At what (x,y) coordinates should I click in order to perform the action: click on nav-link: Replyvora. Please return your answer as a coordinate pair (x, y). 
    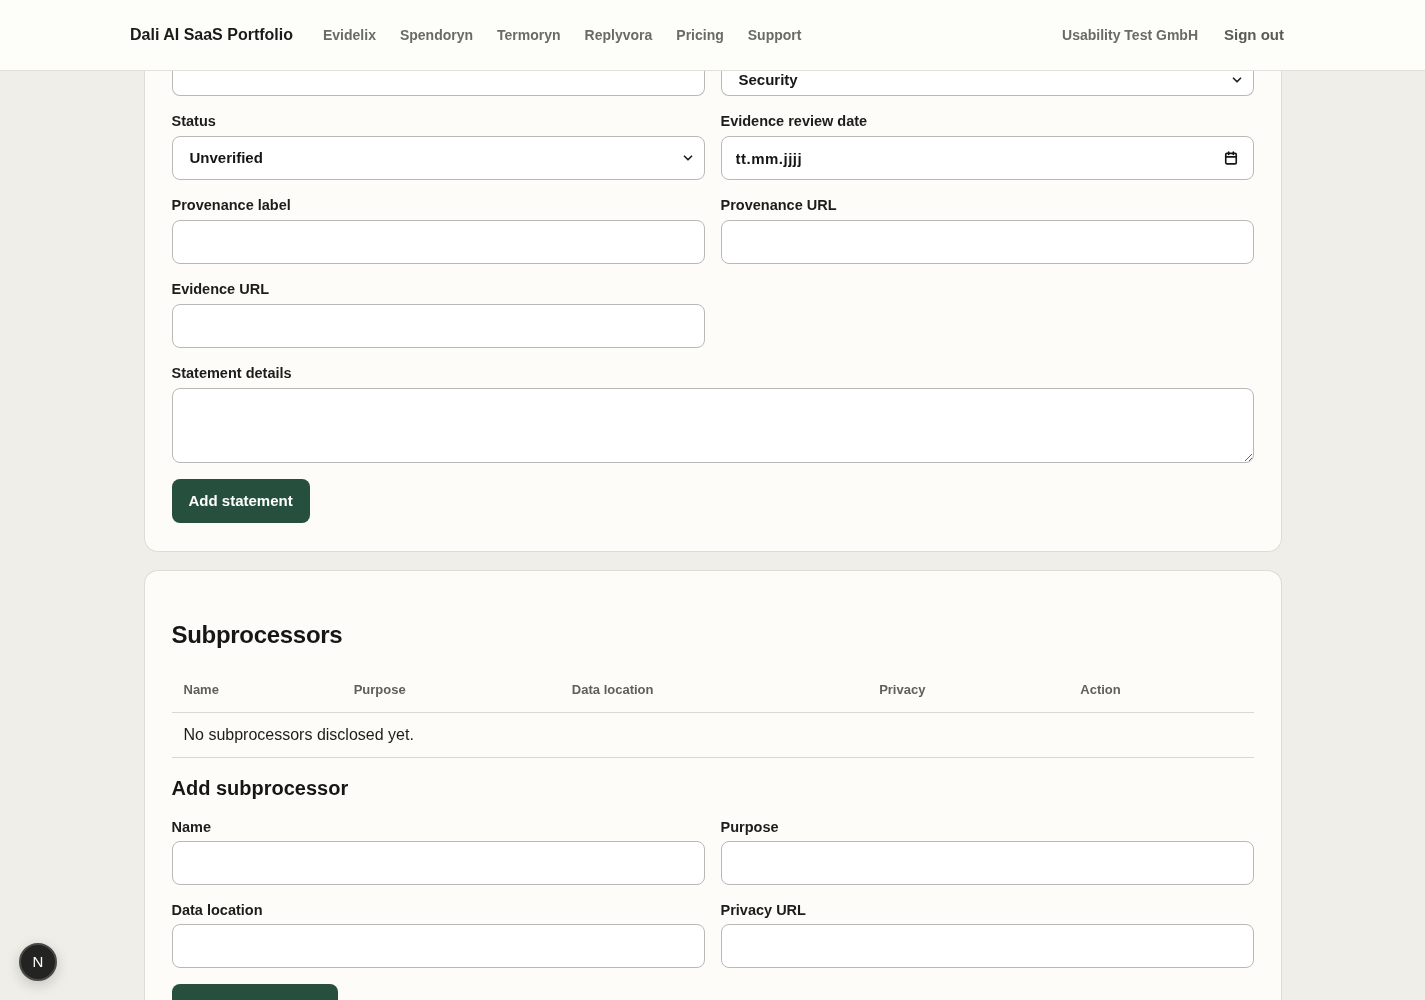
    Looking at the image, I should click on (618, 35).